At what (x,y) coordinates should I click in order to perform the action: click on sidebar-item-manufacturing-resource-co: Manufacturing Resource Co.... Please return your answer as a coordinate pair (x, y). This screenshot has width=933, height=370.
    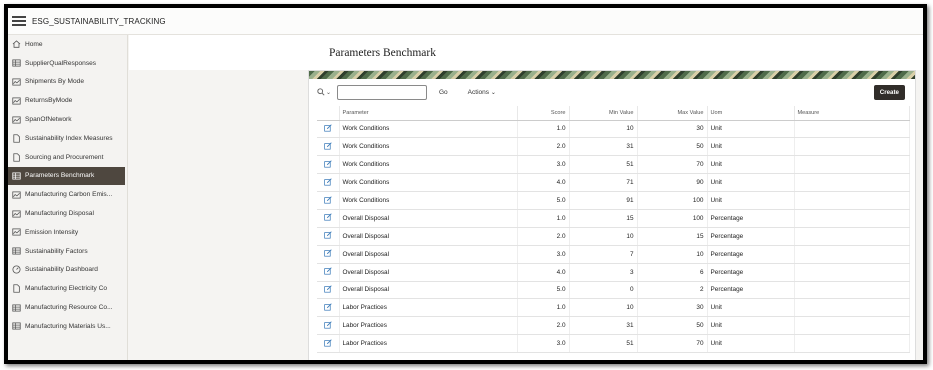
    Looking at the image, I should click on (67, 307).